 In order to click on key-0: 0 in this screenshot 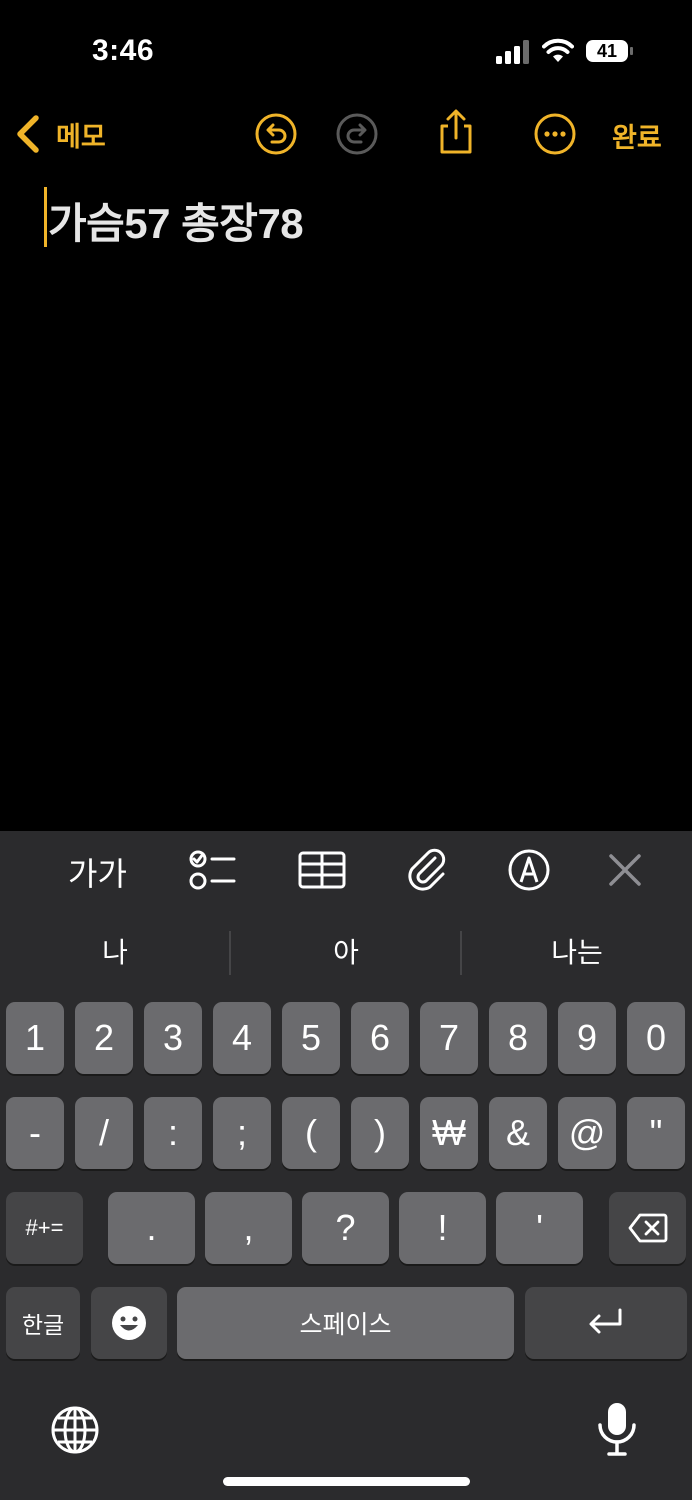, I will do `click(656, 1038)`.